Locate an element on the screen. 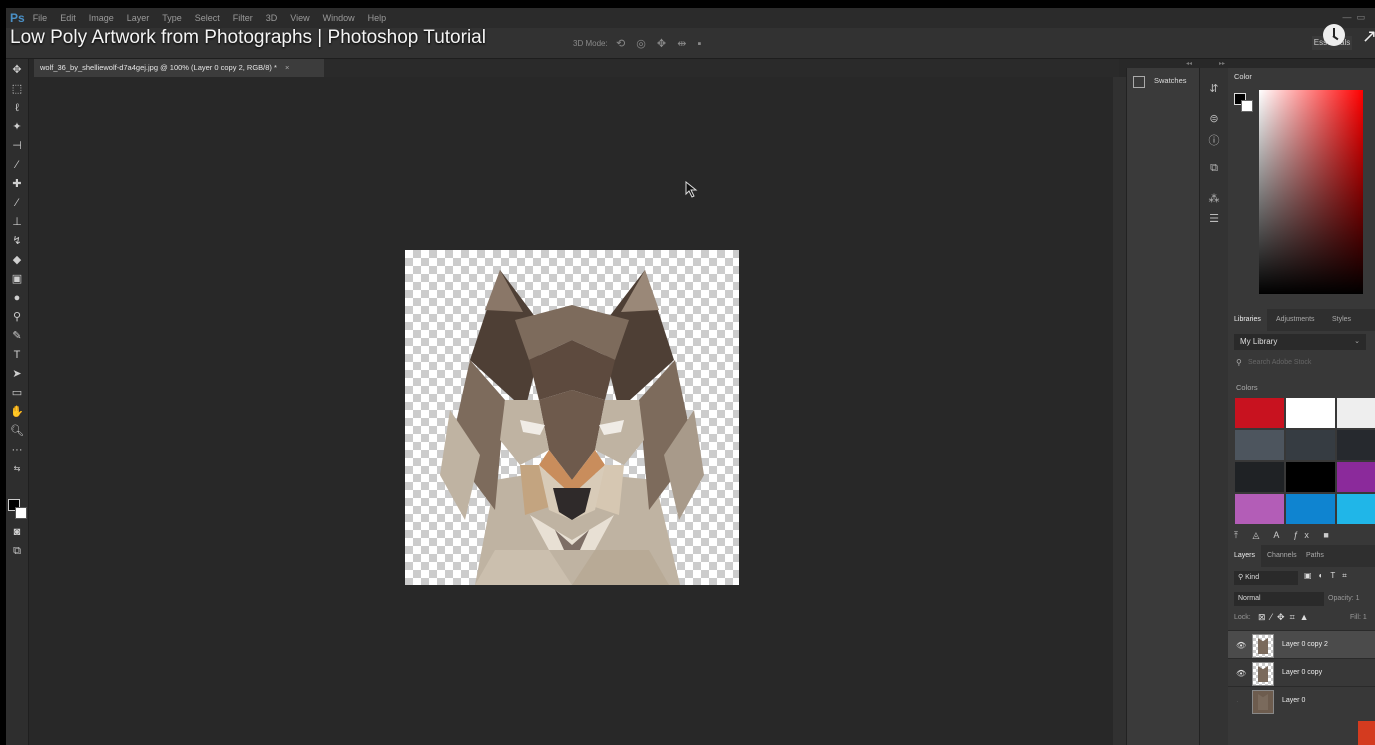 This screenshot has height=745, width=1375. document-canvas is located at coordinates (572, 417).